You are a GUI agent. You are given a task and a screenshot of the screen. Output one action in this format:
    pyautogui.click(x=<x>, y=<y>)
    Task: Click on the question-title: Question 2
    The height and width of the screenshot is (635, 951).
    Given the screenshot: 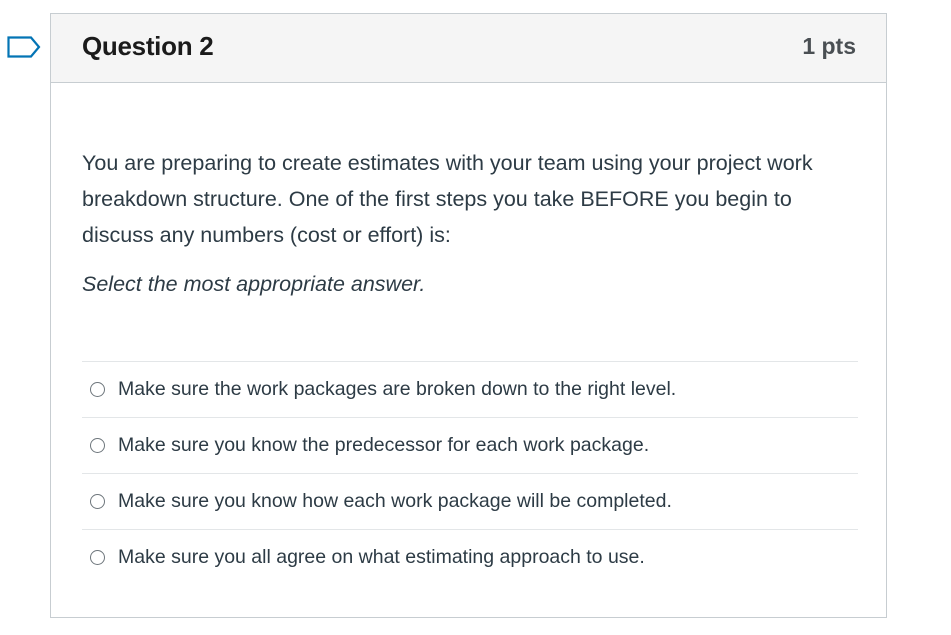 What is the action you would take?
    pyautogui.click(x=148, y=46)
    